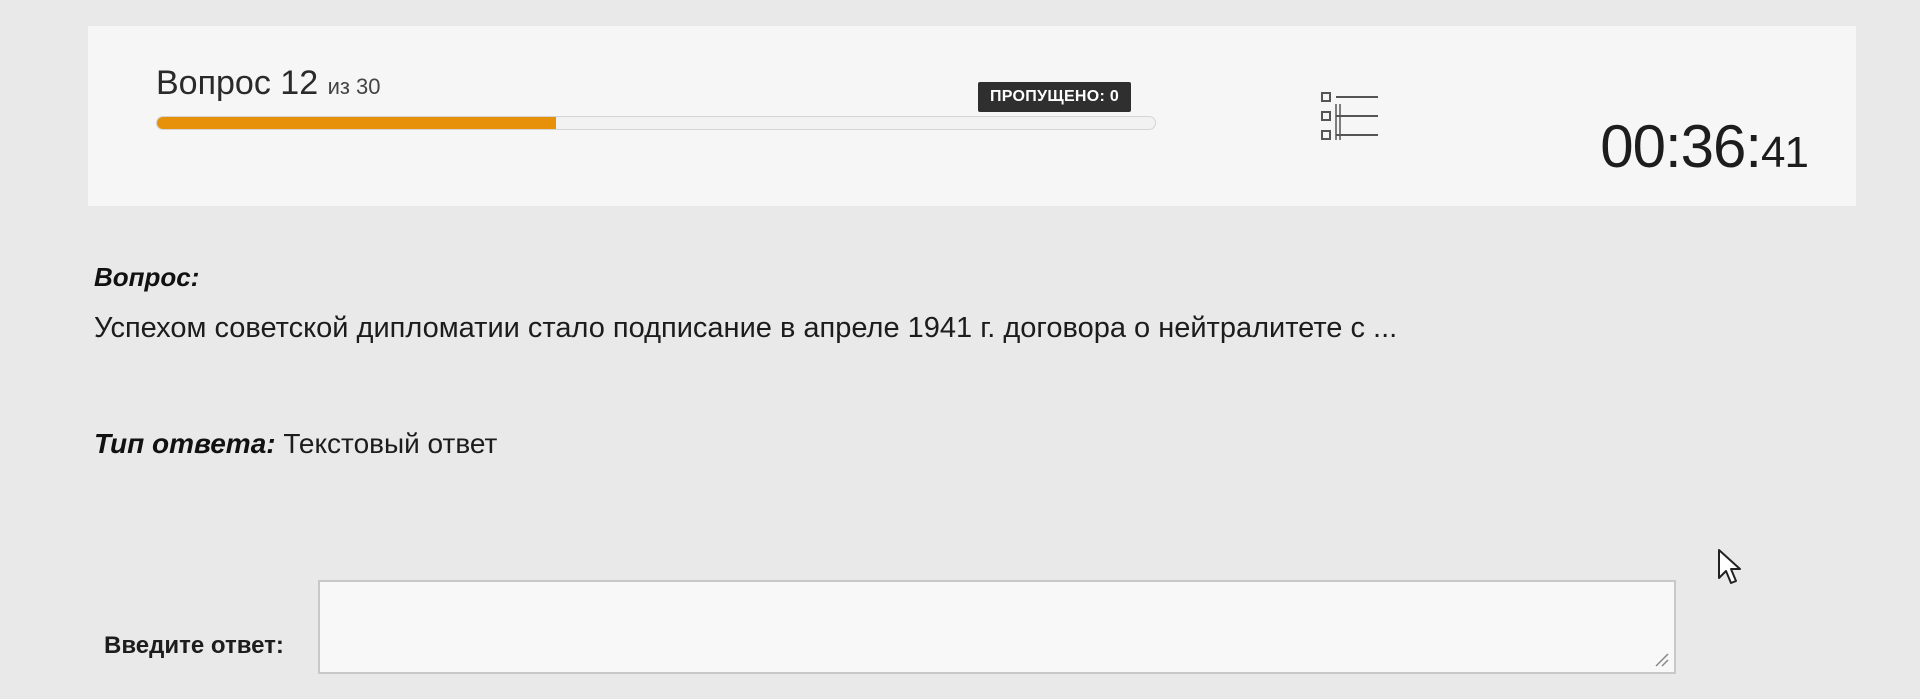 This screenshot has width=1920, height=699. I want to click on countdown-timer: 00:36:41, so click(1704, 146).